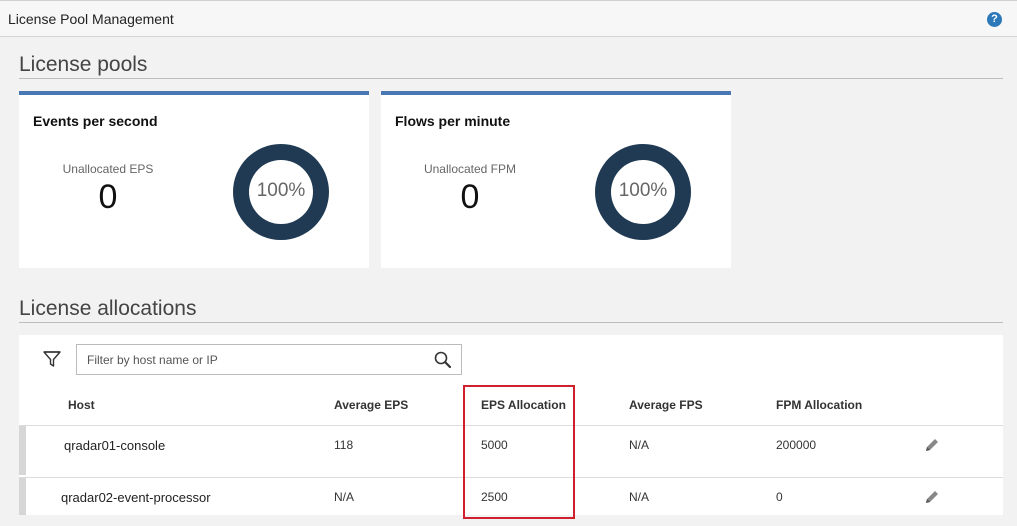  I want to click on title-bar: License Pool Management ?, so click(508, 18).